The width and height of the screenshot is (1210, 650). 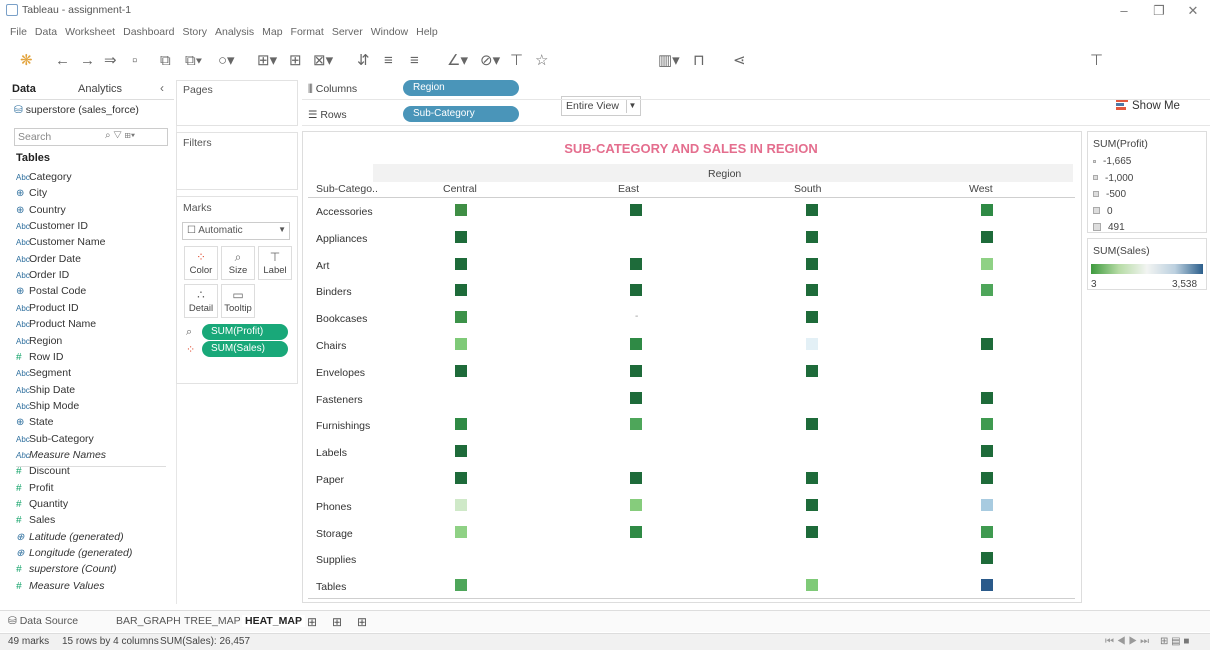 I want to click on new-dashboard-tab-icon: ⊞, so click(x=337, y=622).